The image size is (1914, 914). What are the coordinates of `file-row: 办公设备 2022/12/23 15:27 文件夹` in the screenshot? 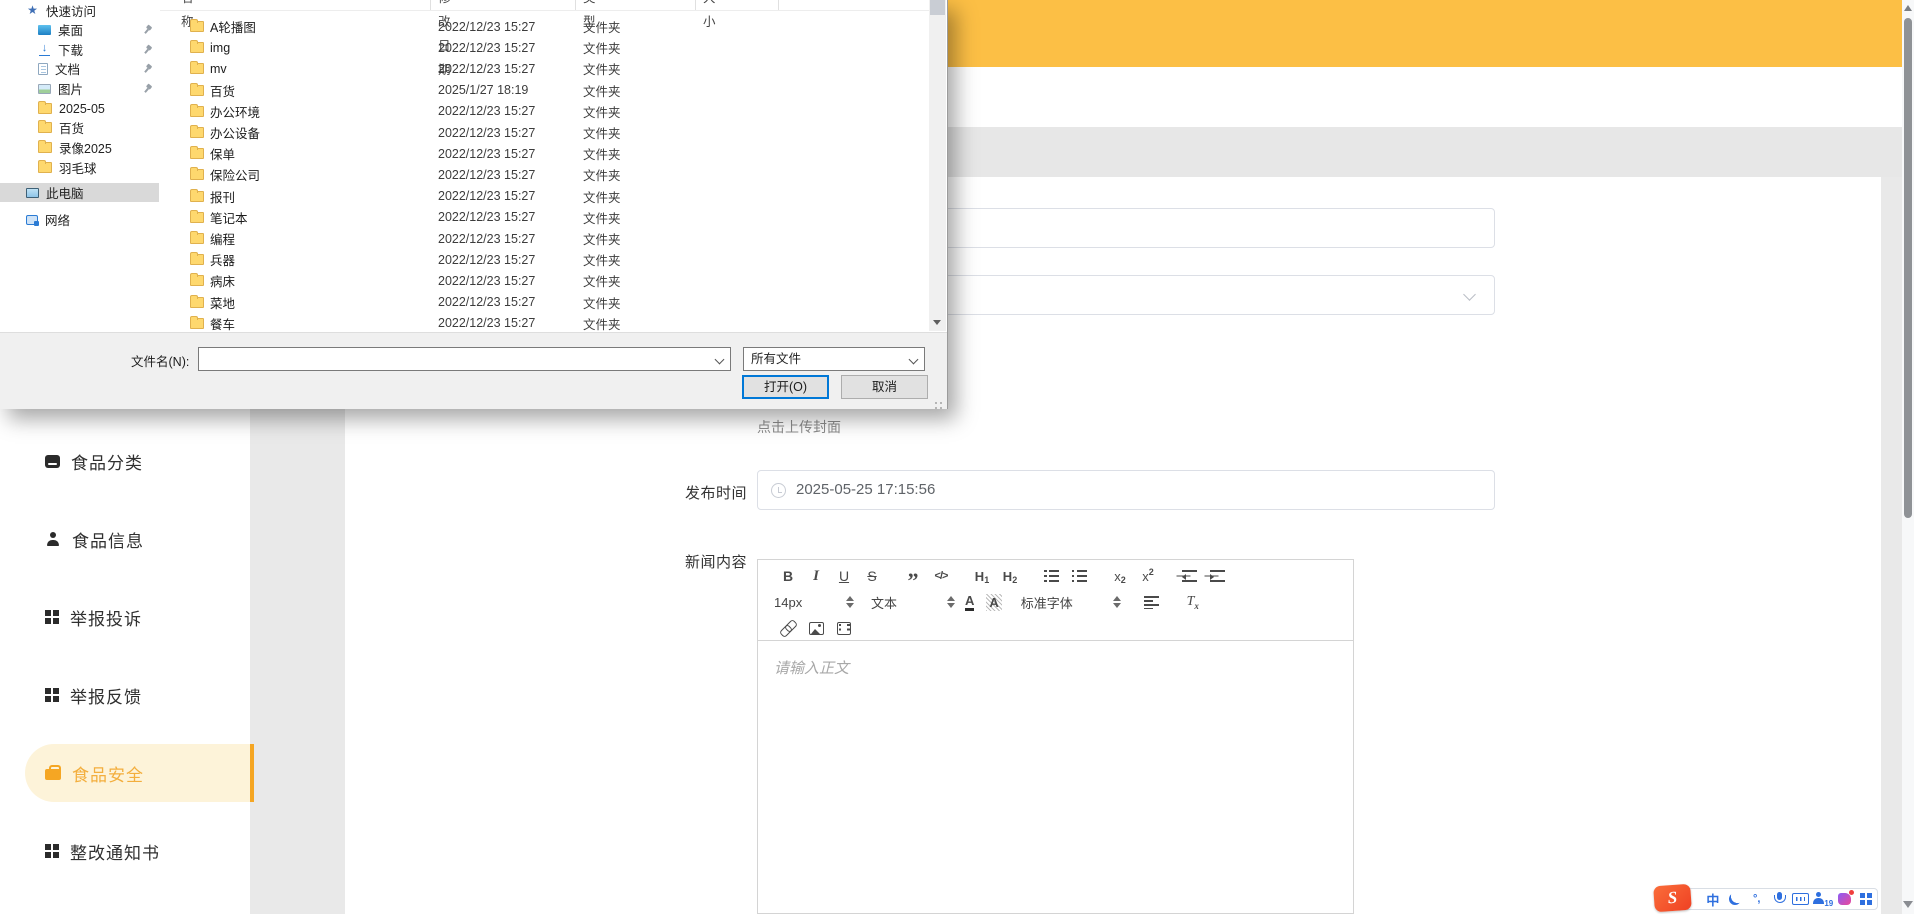 It's located at (537, 132).